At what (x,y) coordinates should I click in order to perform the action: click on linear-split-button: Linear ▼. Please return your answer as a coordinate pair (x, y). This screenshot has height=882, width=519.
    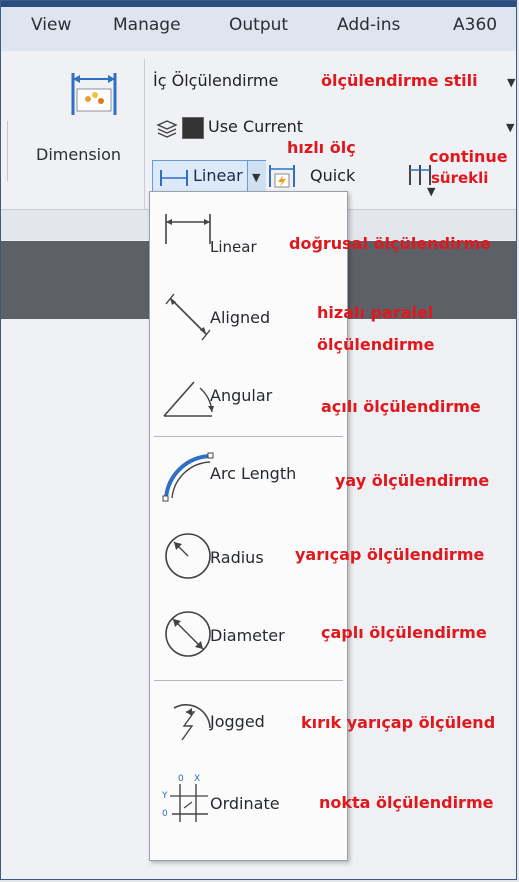
    Looking at the image, I should click on (209, 177).